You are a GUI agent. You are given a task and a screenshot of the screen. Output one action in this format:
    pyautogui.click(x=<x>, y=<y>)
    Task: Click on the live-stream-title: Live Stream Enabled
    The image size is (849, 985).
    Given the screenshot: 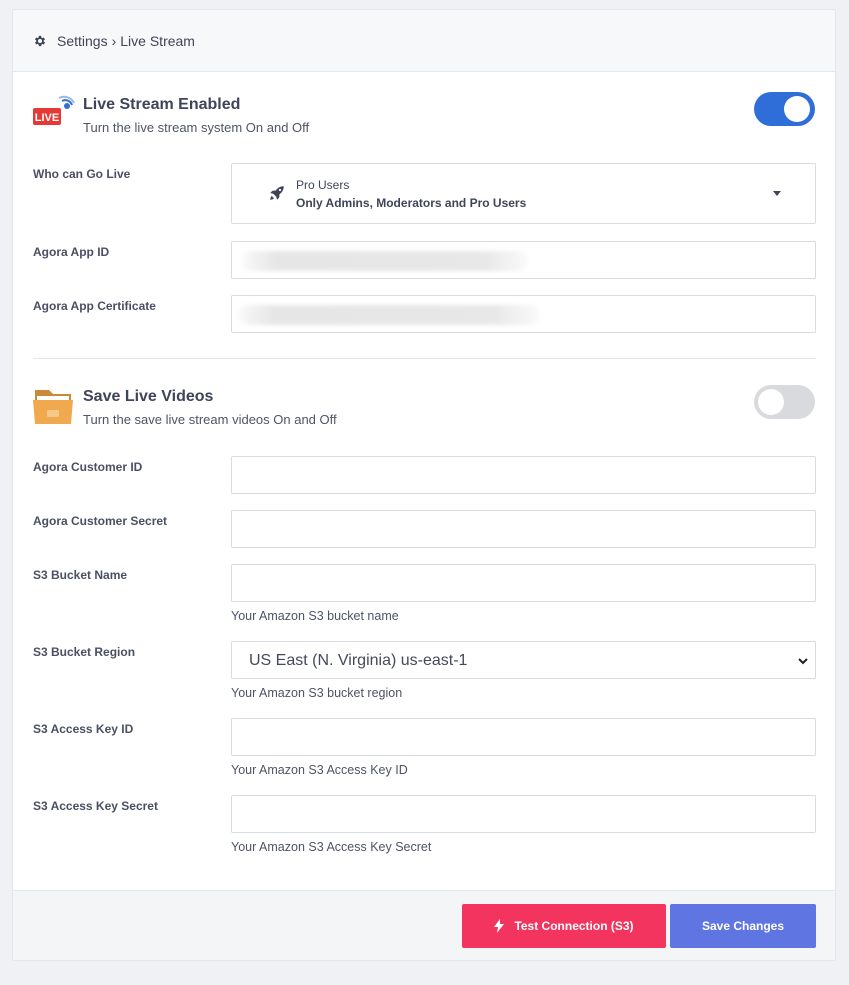 What is the action you would take?
    pyautogui.click(x=162, y=104)
    